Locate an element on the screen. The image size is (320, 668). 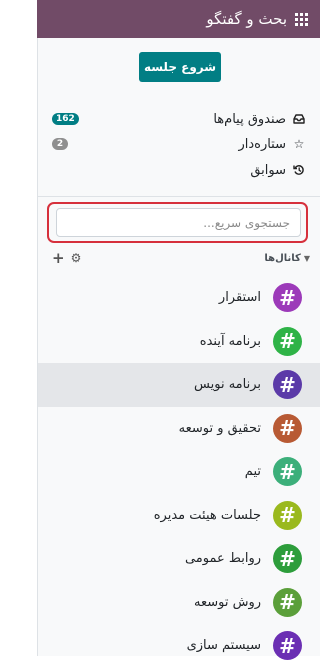
channels-title: کانال‌ها is located at coordinates (282, 258).